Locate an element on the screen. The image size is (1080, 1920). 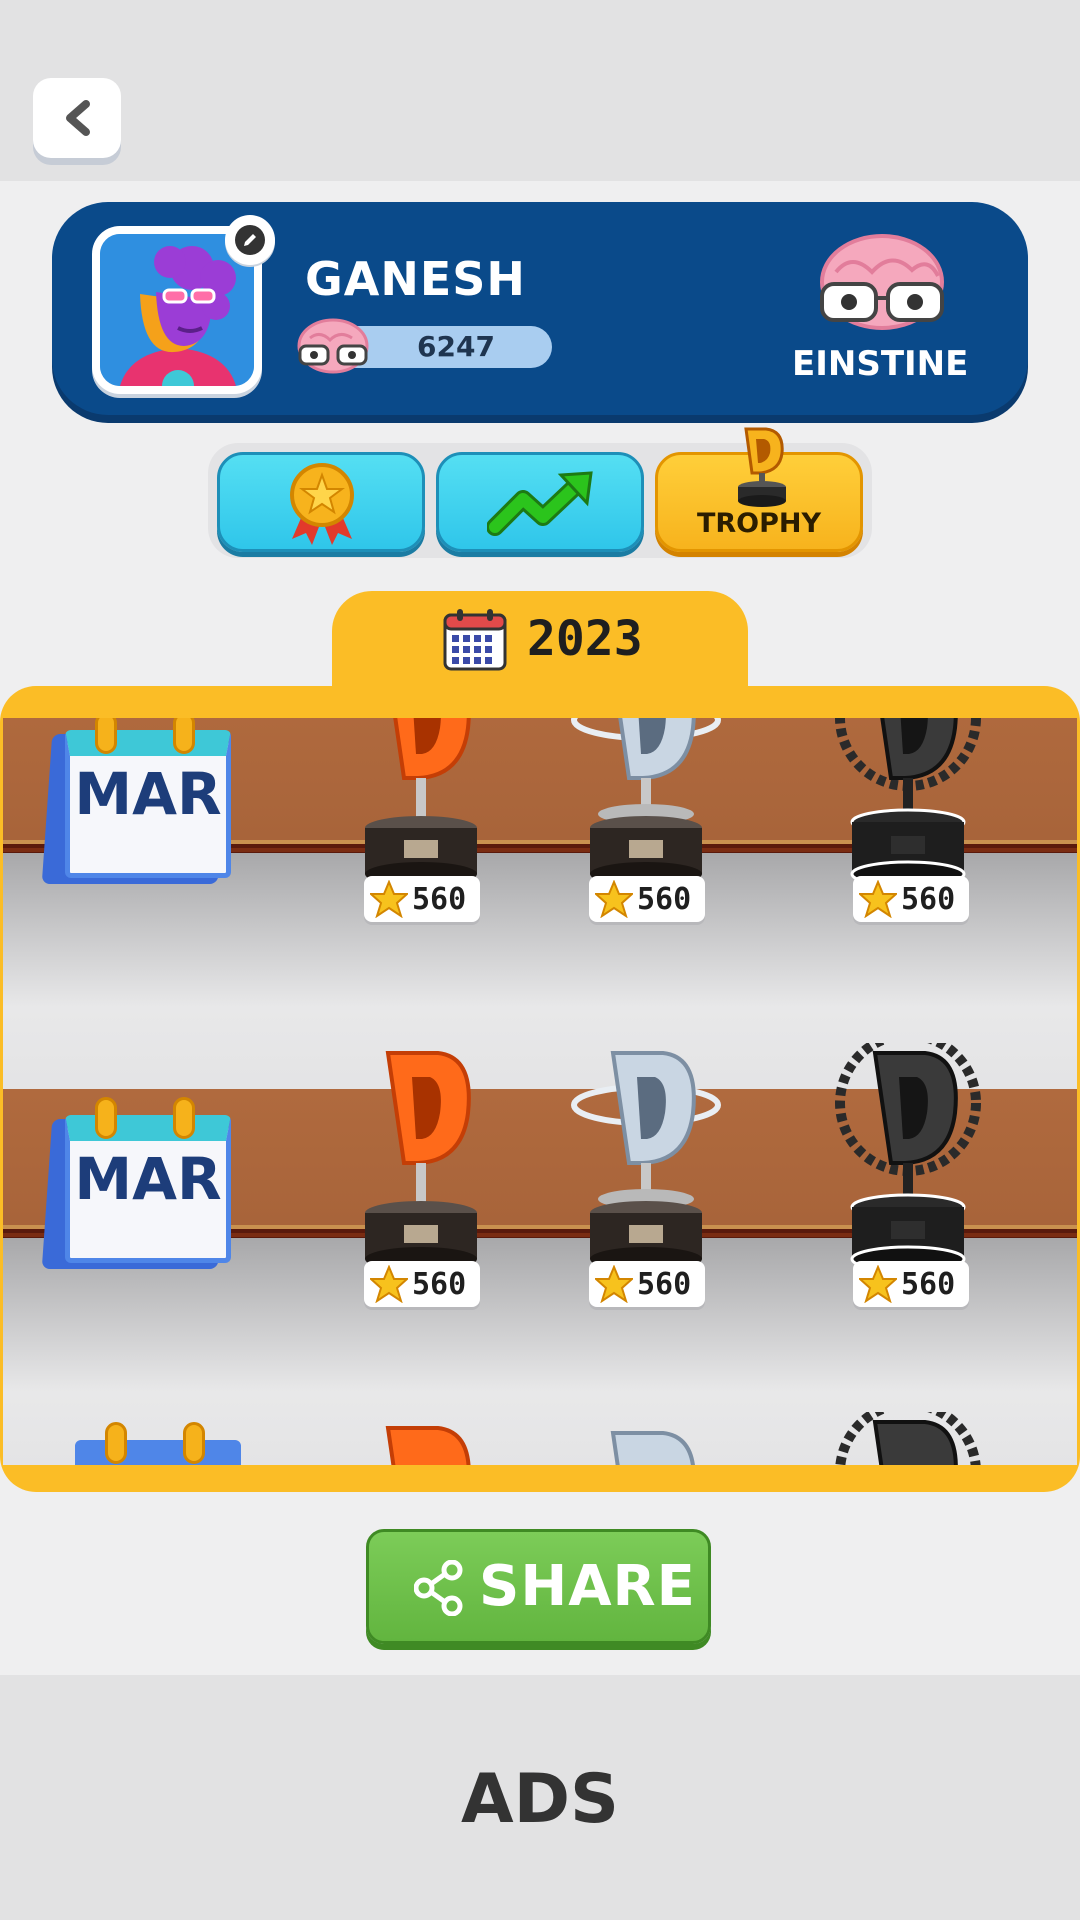
edit-avatar-button is located at coordinates (250, 240).